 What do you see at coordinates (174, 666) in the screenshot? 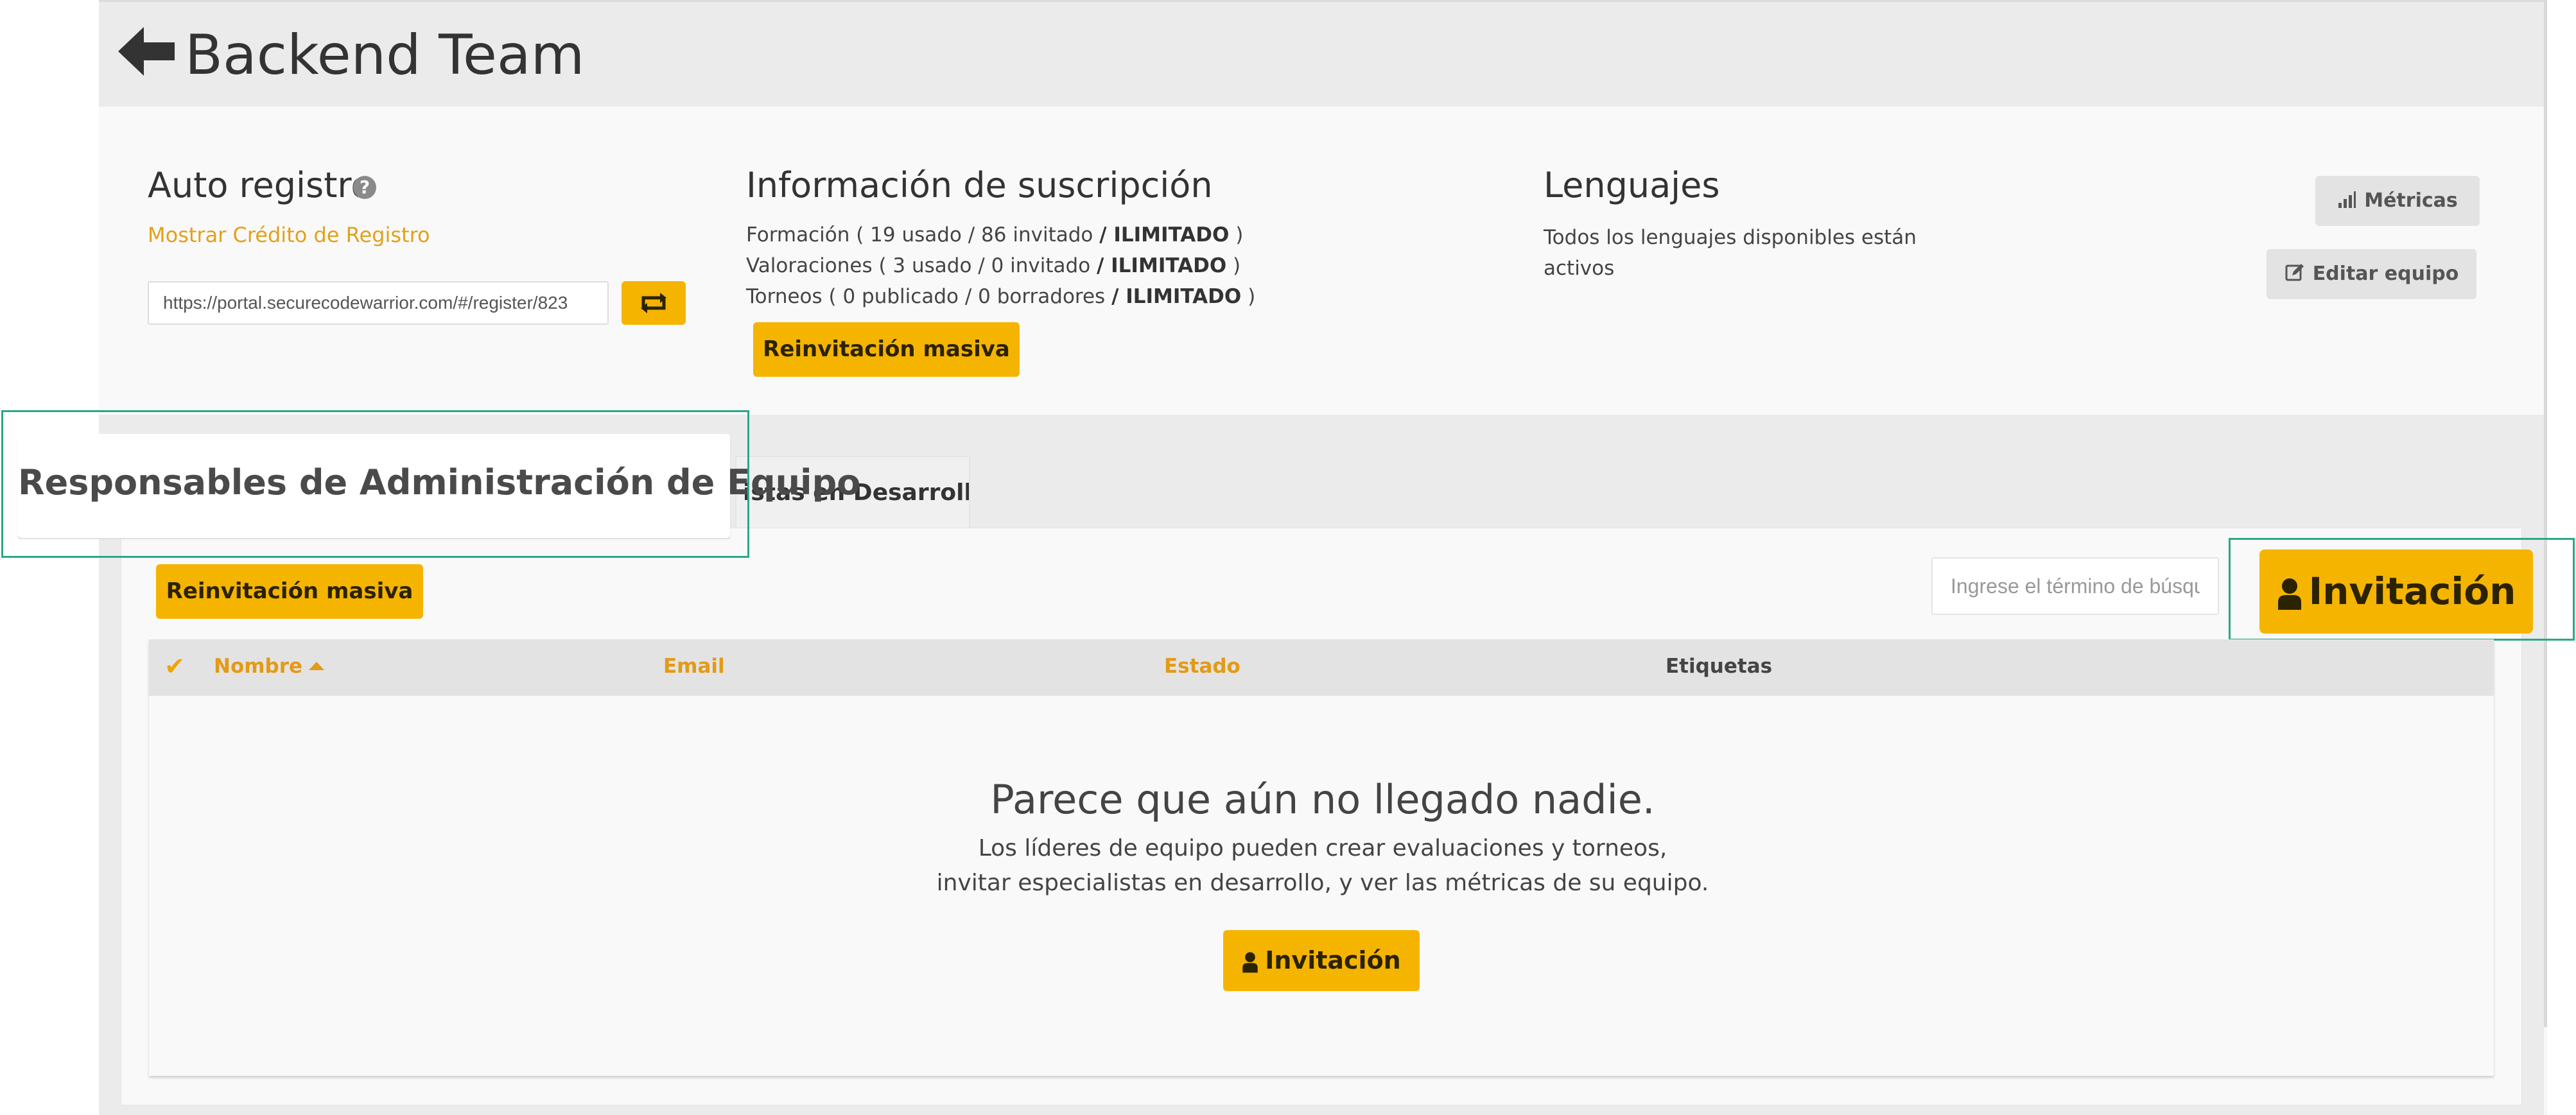
I see `check-icon: ✔` at bounding box center [174, 666].